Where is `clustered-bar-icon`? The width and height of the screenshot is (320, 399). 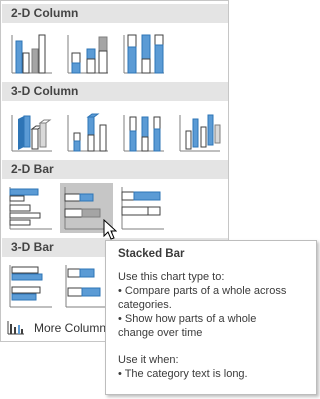
clustered-bar-icon is located at coordinates (30, 208).